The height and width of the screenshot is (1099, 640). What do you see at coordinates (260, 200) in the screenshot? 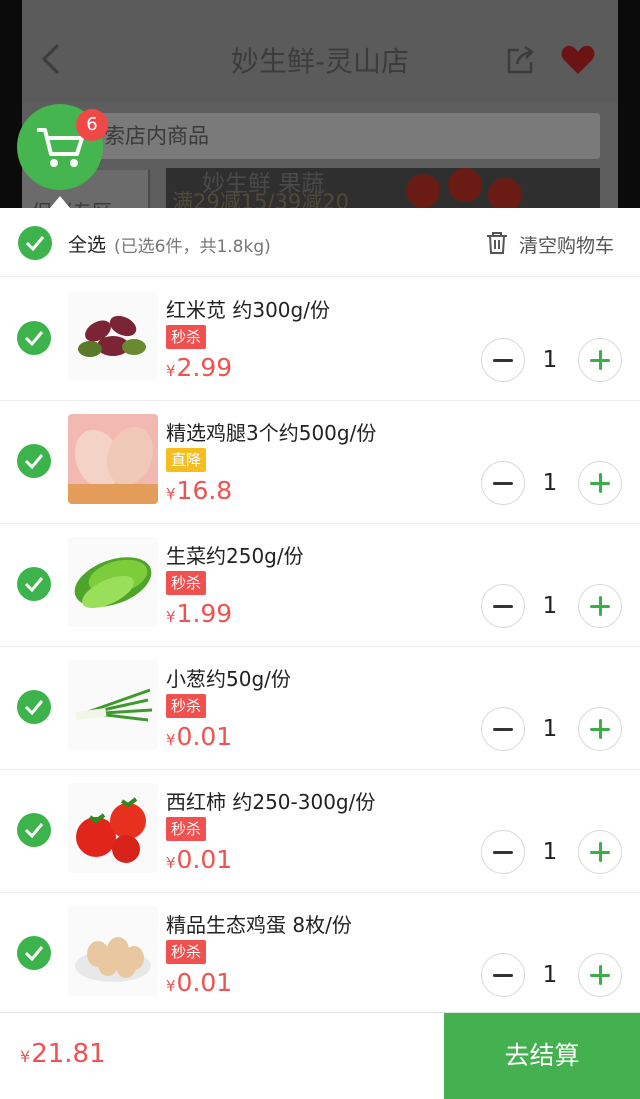
I see `banner-line2: 满29减15/39减20` at bounding box center [260, 200].